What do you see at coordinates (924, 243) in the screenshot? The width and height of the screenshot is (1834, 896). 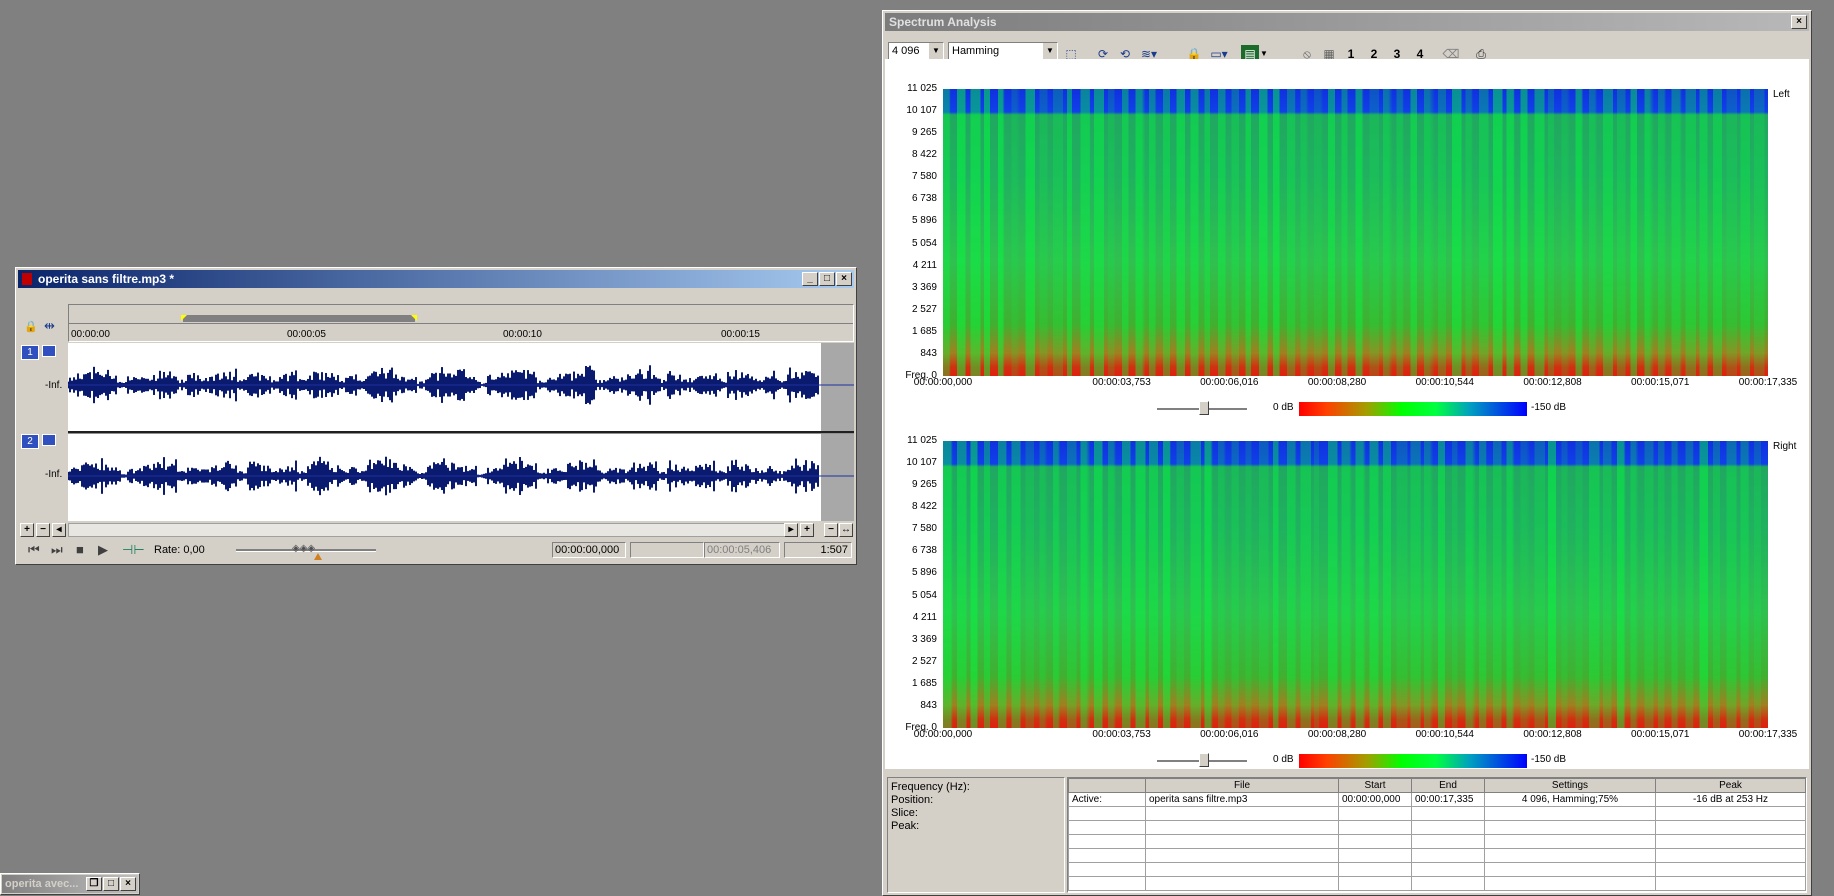 I see `left-freq-tick: 5 054` at bounding box center [924, 243].